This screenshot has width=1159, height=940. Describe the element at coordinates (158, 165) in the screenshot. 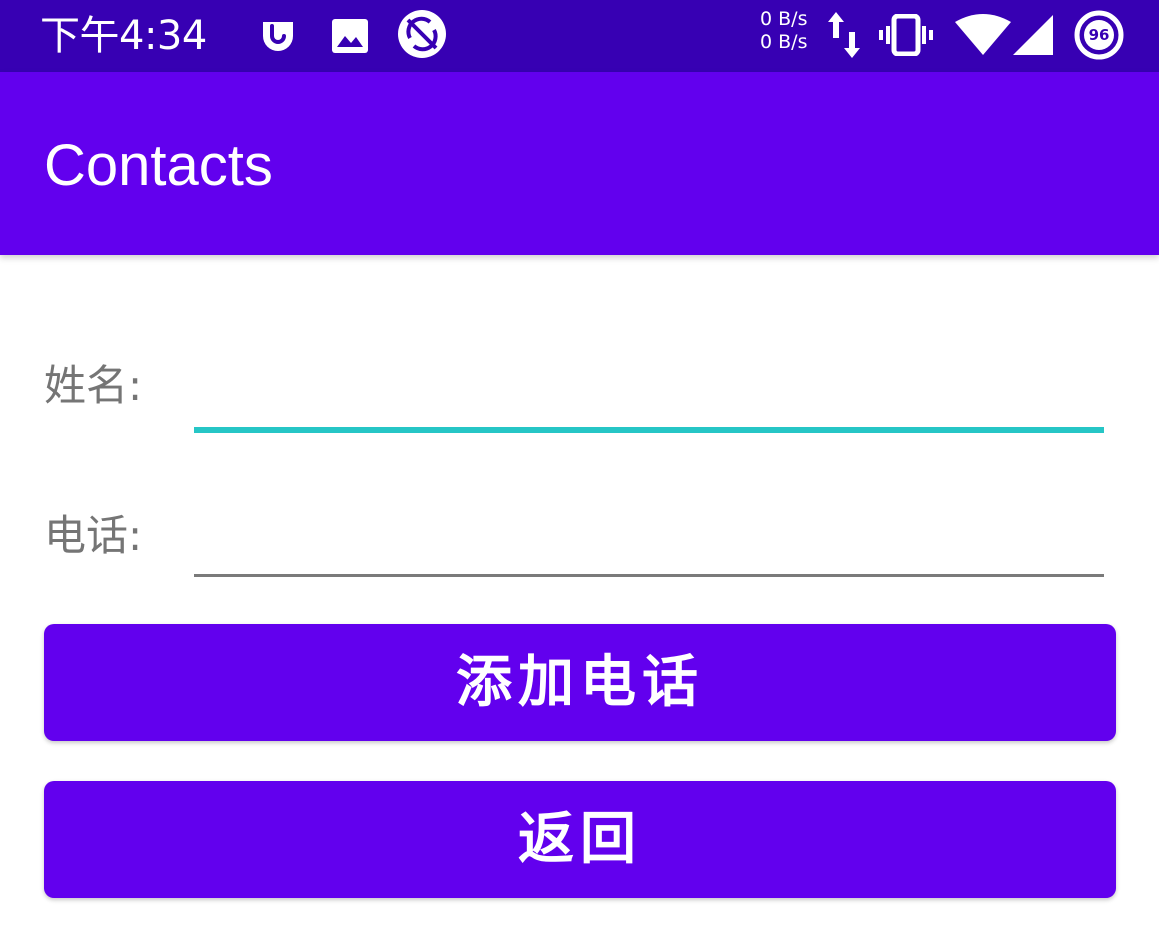

I see `app-title: Contacts` at that location.